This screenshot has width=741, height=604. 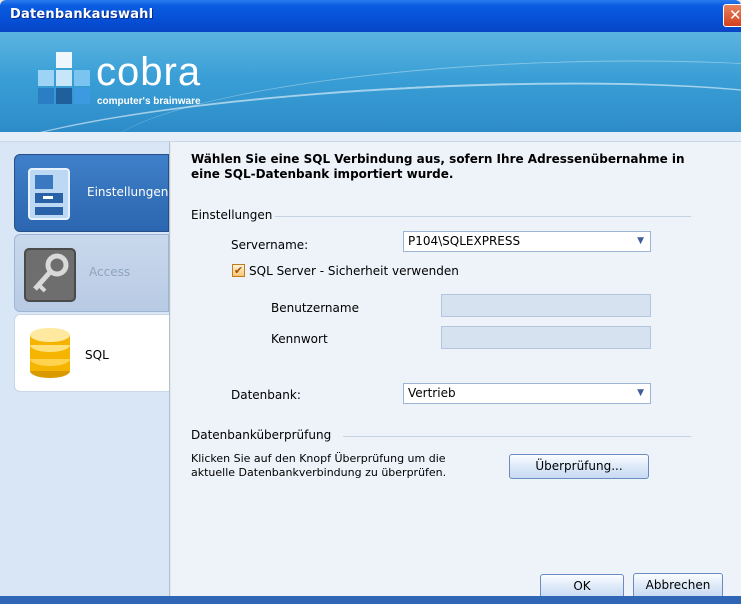 What do you see at coordinates (735, 15) in the screenshot?
I see `close-icon: ✕` at bounding box center [735, 15].